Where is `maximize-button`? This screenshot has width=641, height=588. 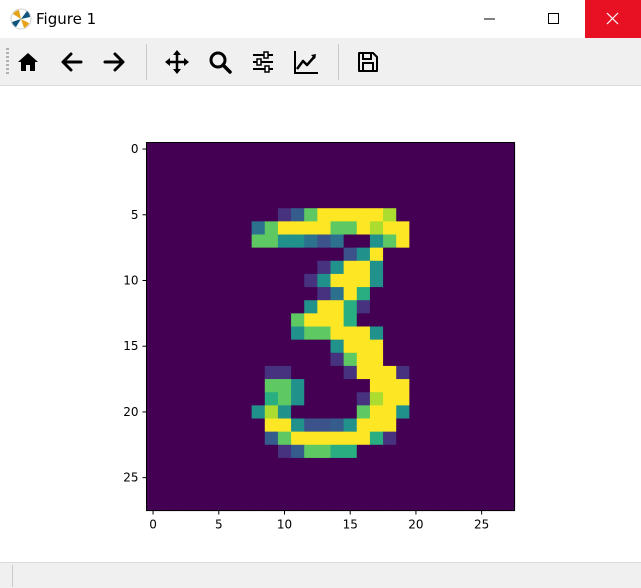 maximize-button is located at coordinates (553, 19).